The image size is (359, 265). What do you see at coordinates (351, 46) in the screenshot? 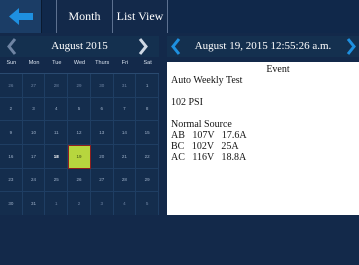
I see `next-event-icon` at bounding box center [351, 46].